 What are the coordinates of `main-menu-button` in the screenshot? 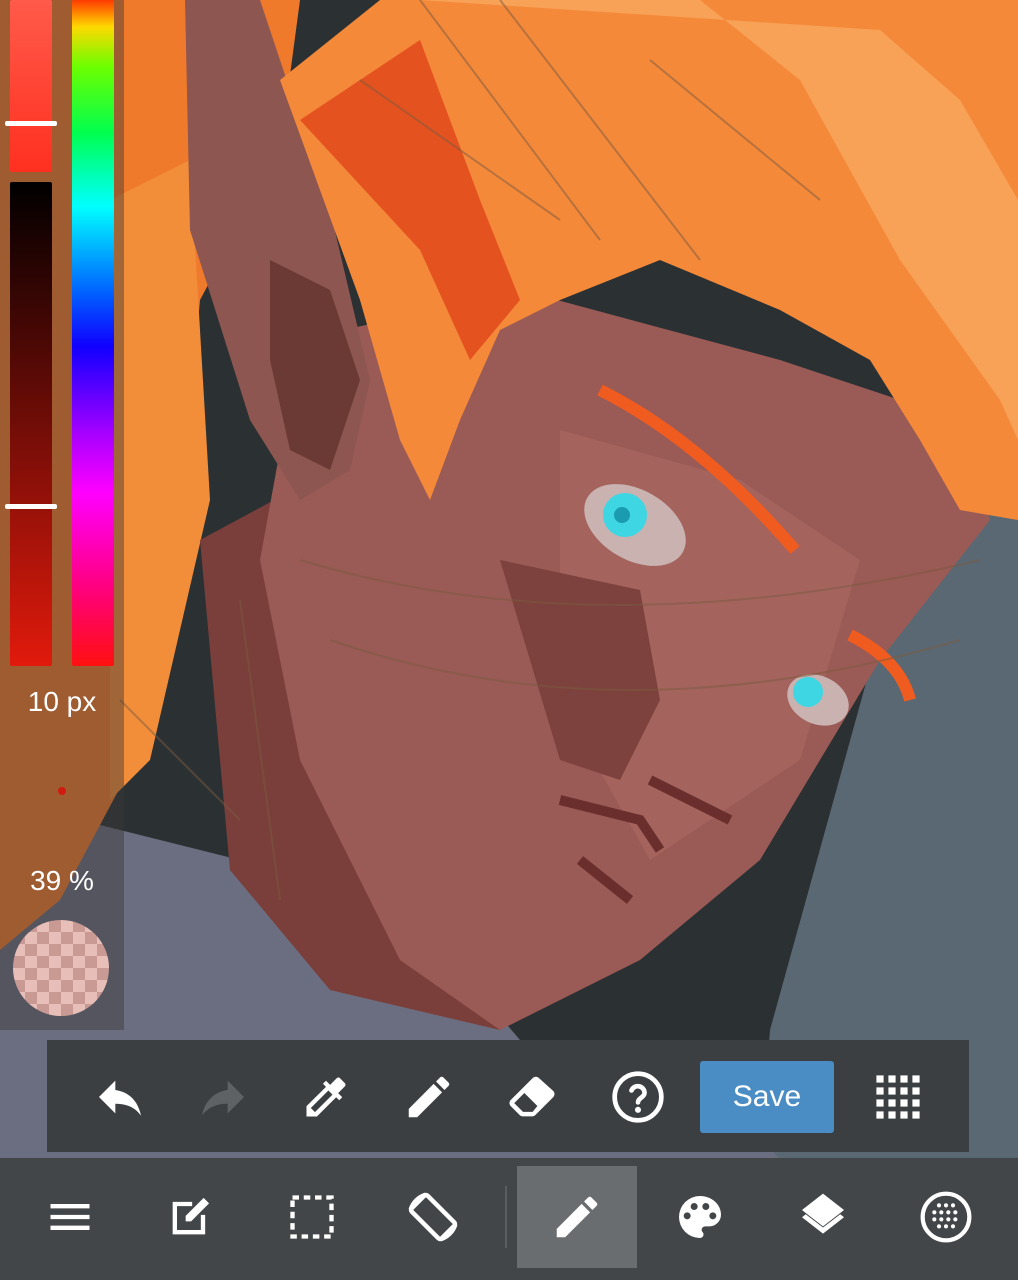 It's located at (70, 1217).